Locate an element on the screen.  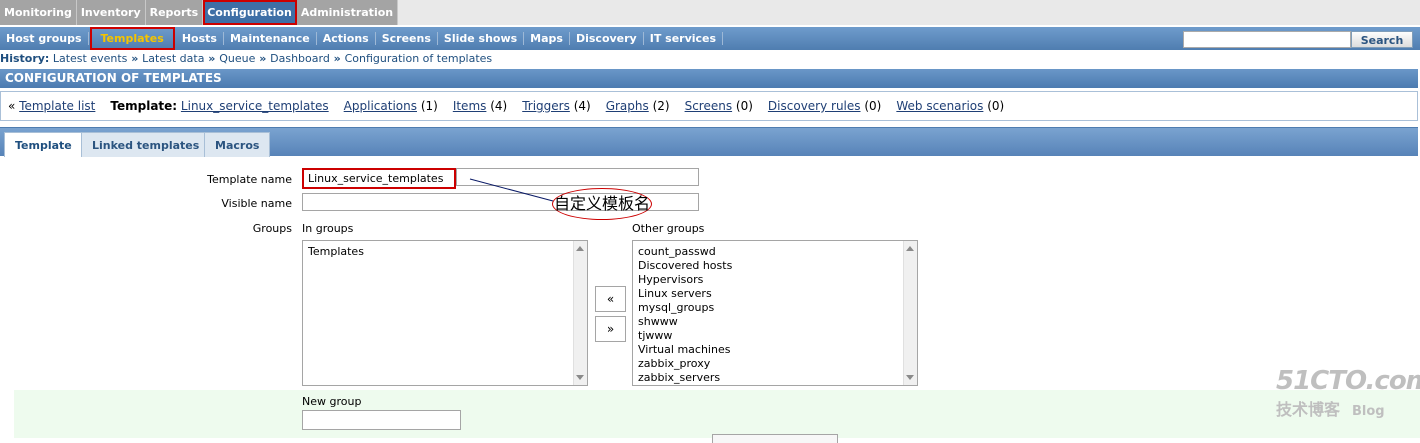
in-groups-list: Templates is located at coordinates (445, 313).